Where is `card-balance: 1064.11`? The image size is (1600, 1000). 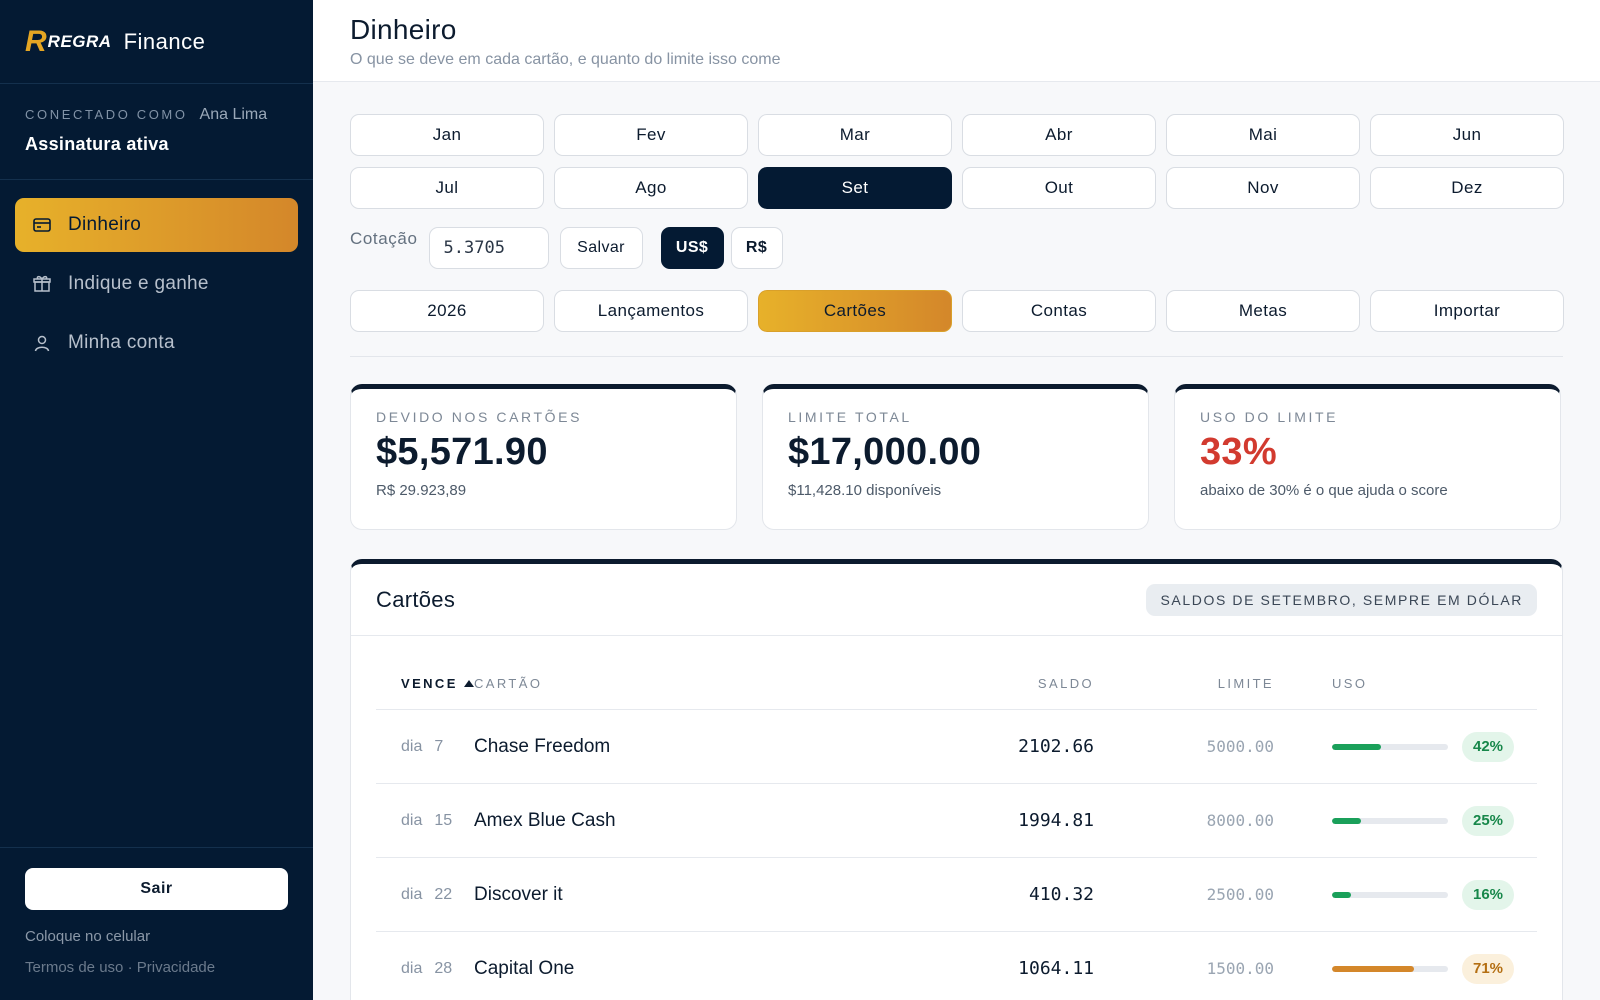
card-balance: 1064.11 is located at coordinates (1056, 968).